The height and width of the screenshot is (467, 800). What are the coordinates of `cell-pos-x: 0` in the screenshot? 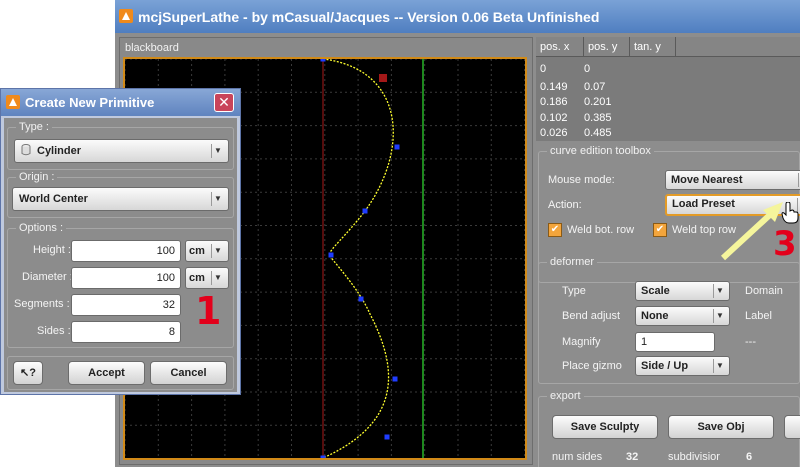 It's located at (543, 69).